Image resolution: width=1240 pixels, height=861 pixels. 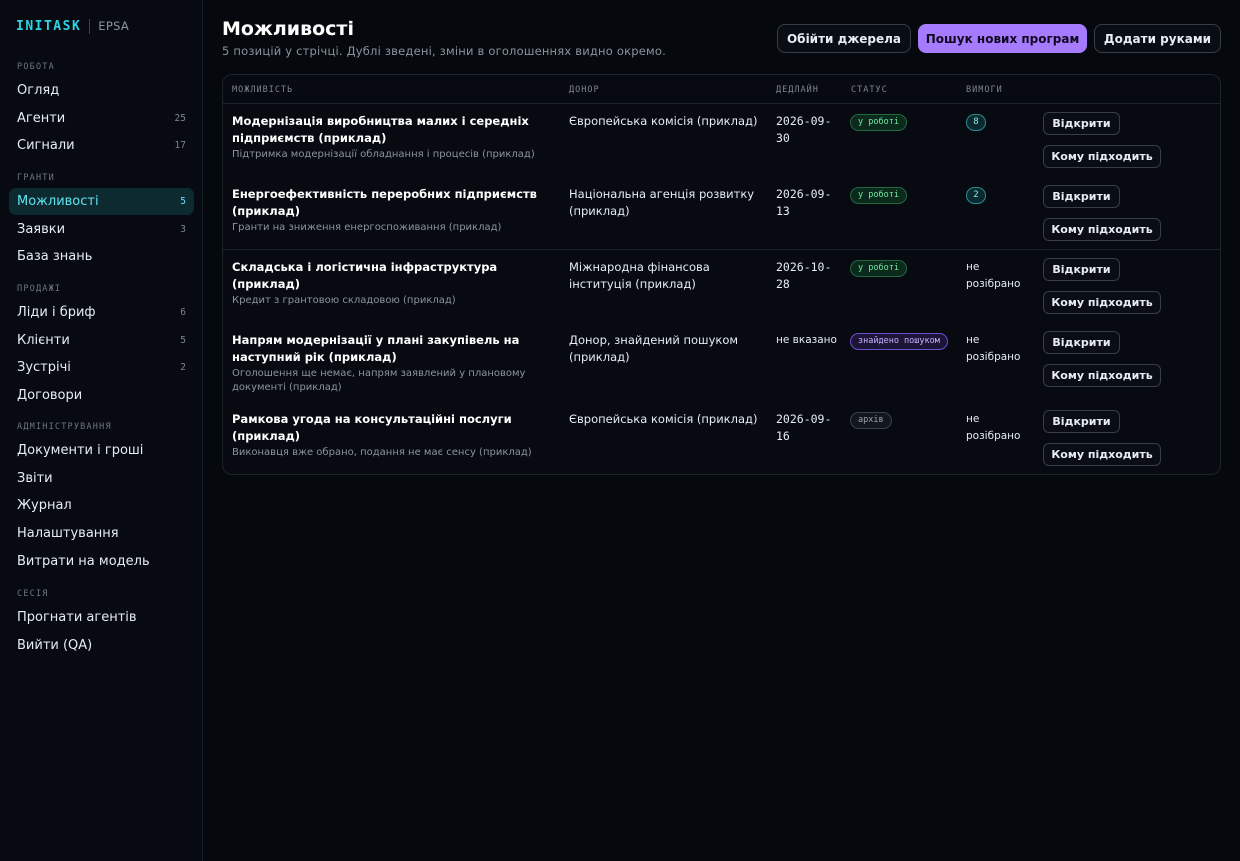 What do you see at coordinates (584, 90) in the screenshot?
I see `column-header-donor: ДОНОР` at bounding box center [584, 90].